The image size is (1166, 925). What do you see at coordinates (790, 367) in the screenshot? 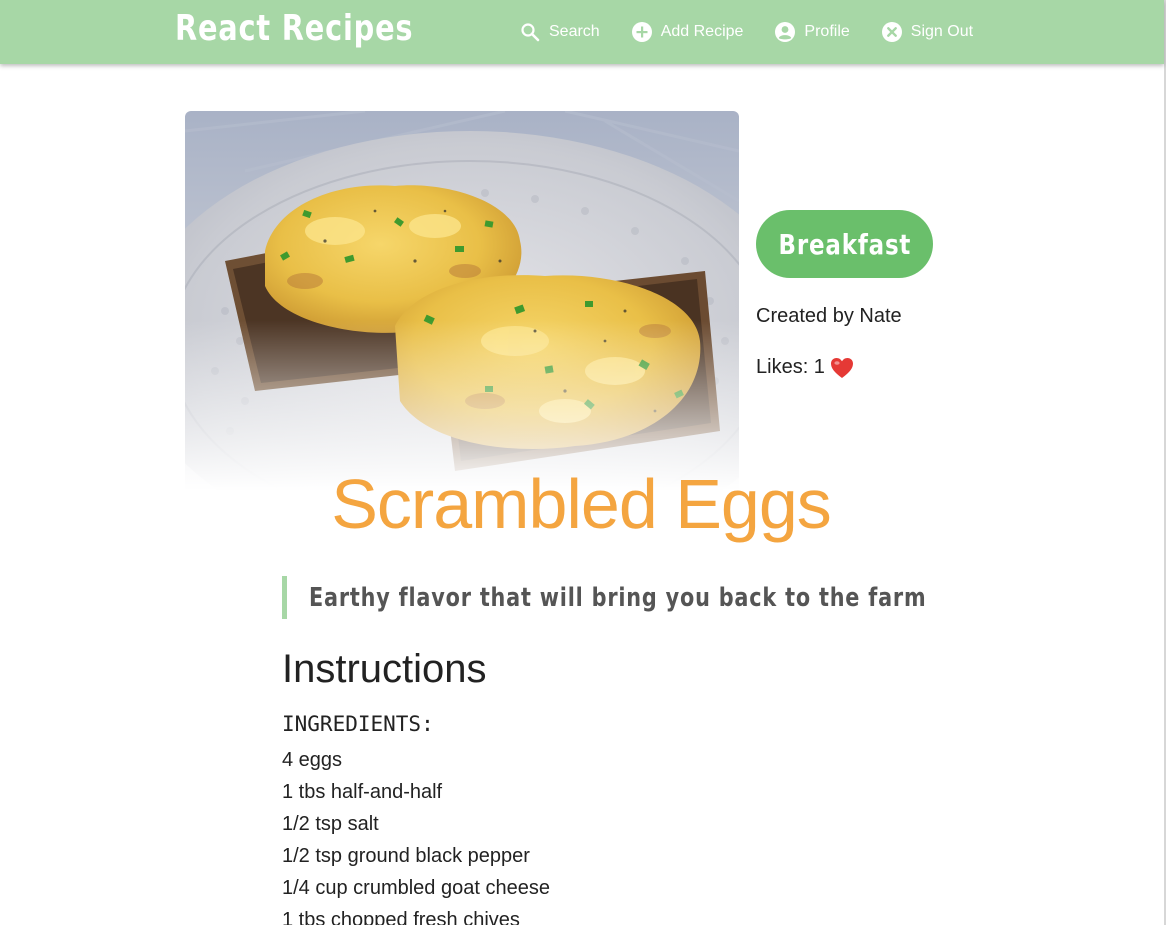
I see `likes-count: Likes: 1` at bounding box center [790, 367].